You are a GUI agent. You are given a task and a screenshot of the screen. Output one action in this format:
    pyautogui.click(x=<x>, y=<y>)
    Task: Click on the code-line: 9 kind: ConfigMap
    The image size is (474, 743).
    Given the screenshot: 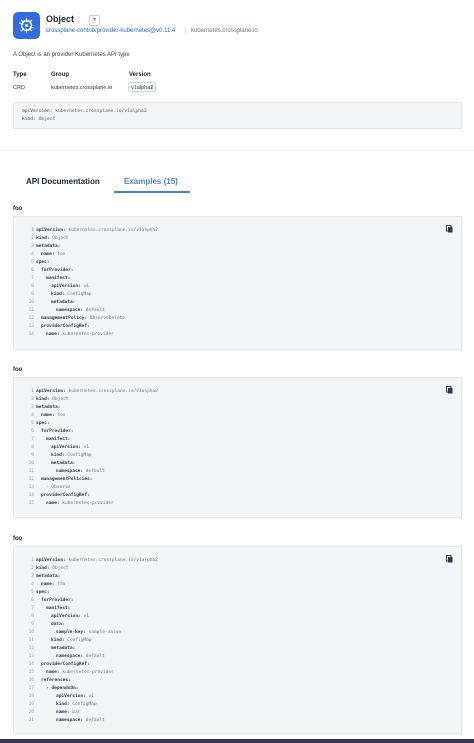 What is the action you would take?
    pyautogui.click(x=237, y=295)
    